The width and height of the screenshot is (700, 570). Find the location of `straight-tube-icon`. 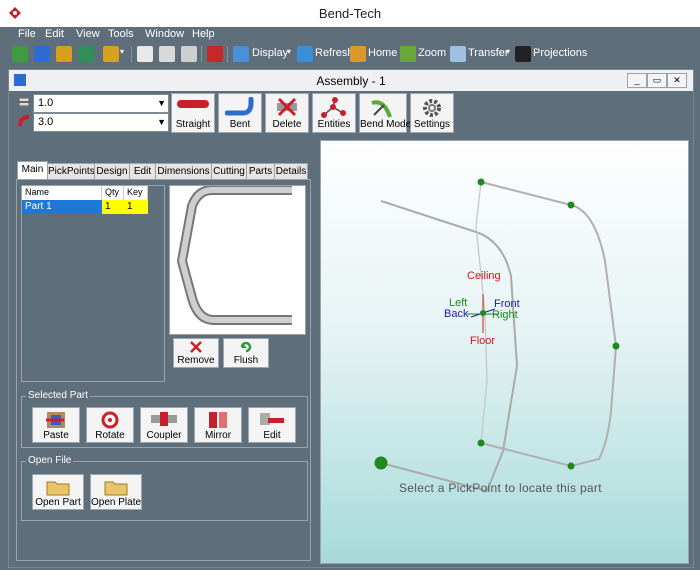

straight-tube-icon is located at coordinates (193, 104).